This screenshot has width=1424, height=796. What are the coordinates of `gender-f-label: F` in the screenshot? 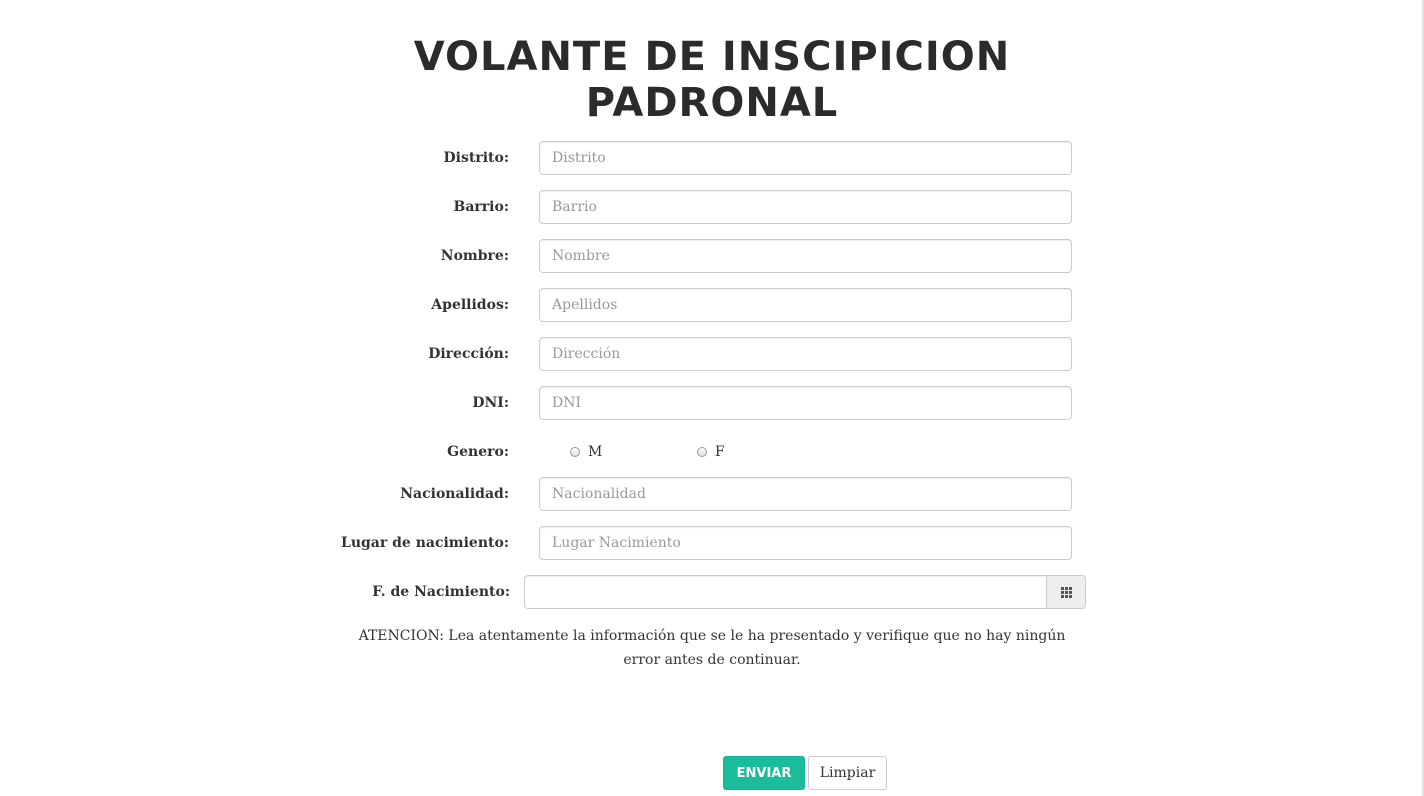 It's located at (720, 452).